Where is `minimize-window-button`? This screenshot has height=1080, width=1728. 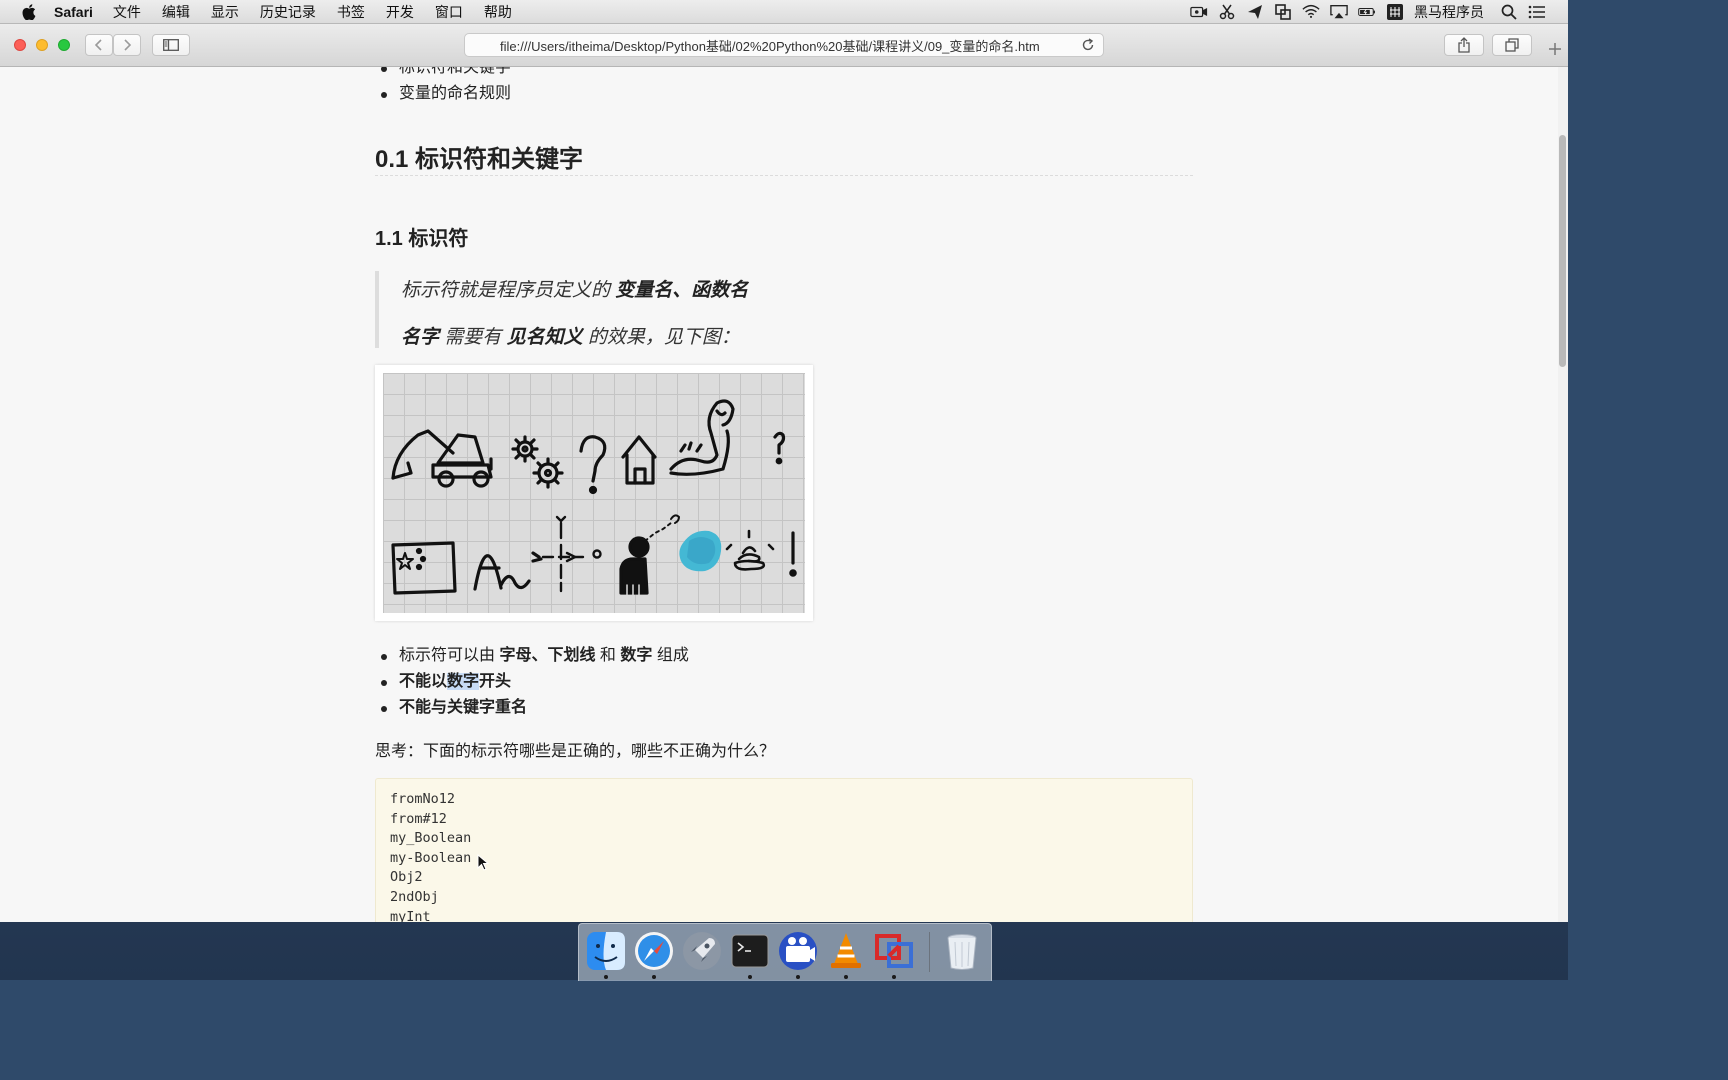 minimize-window-button is located at coordinates (42, 45).